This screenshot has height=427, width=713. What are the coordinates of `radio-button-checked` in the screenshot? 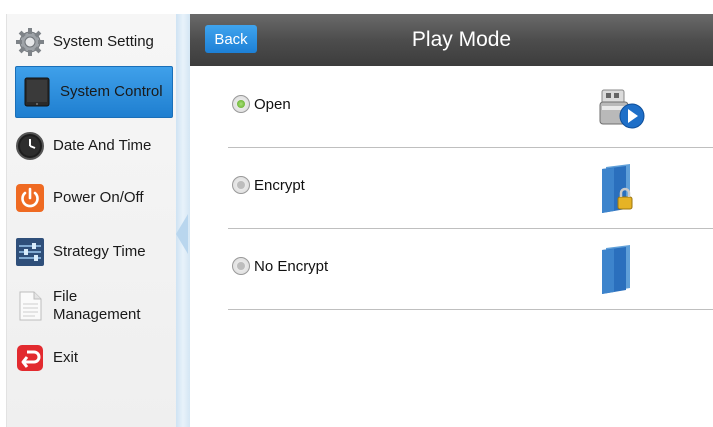 It's located at (241, 104).